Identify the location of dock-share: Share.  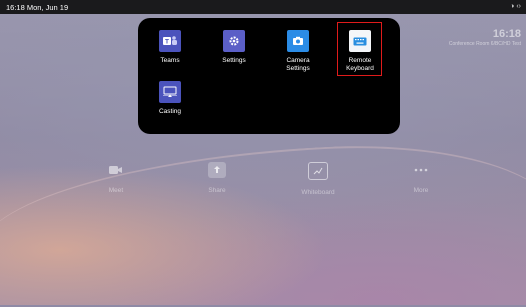
(217, 178).